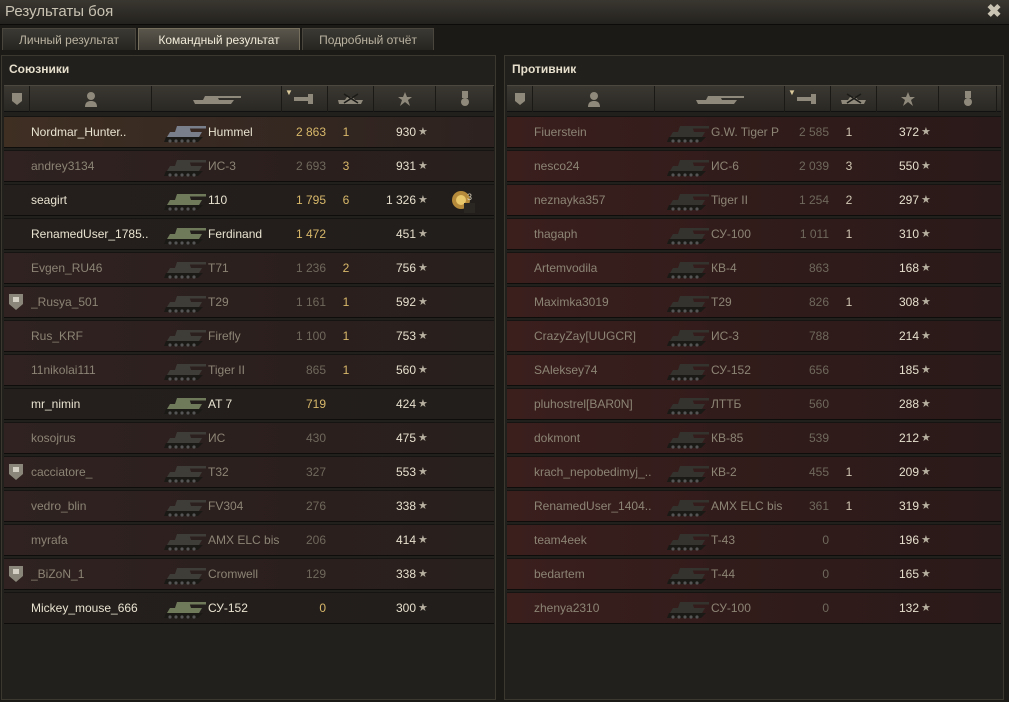 Image resolution: width=1009 pixels, height=702 pixels. I want to click on damage-value: 863, so click(818, 268).